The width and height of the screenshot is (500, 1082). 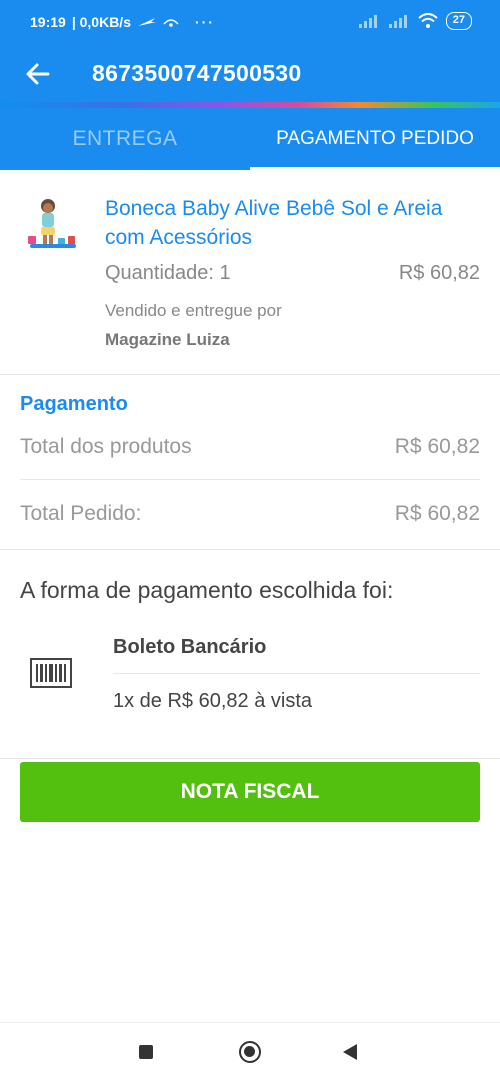 What do you see at coordinates (250, 514) in the screenshot?
I see `total-order-row: Total Pedido: R$ 60,82` at bounding box center [250, 514].